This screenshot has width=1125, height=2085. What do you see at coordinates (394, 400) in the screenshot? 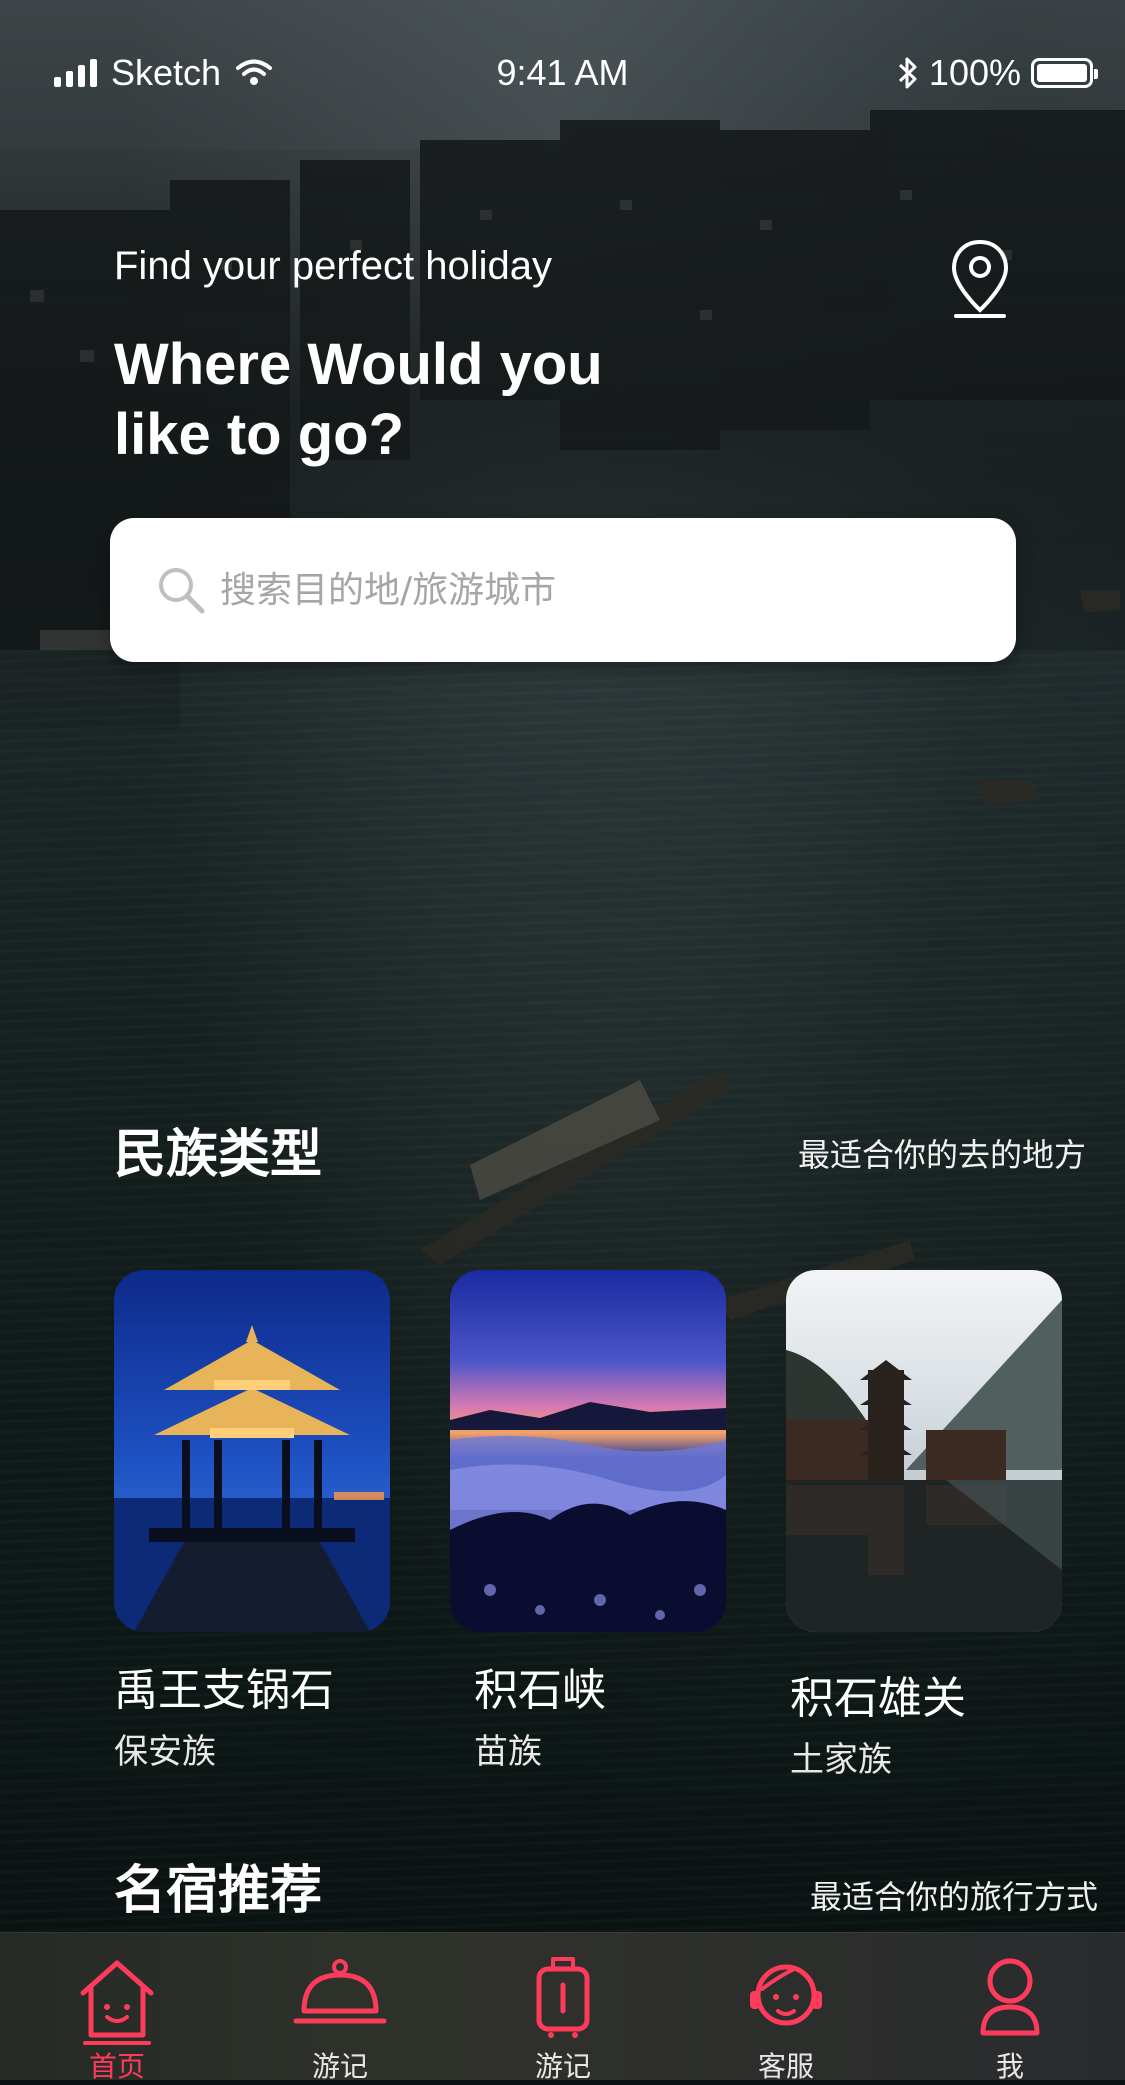
I see `hero-title: Where Would you like to go?` at bounding box center [394, 400].